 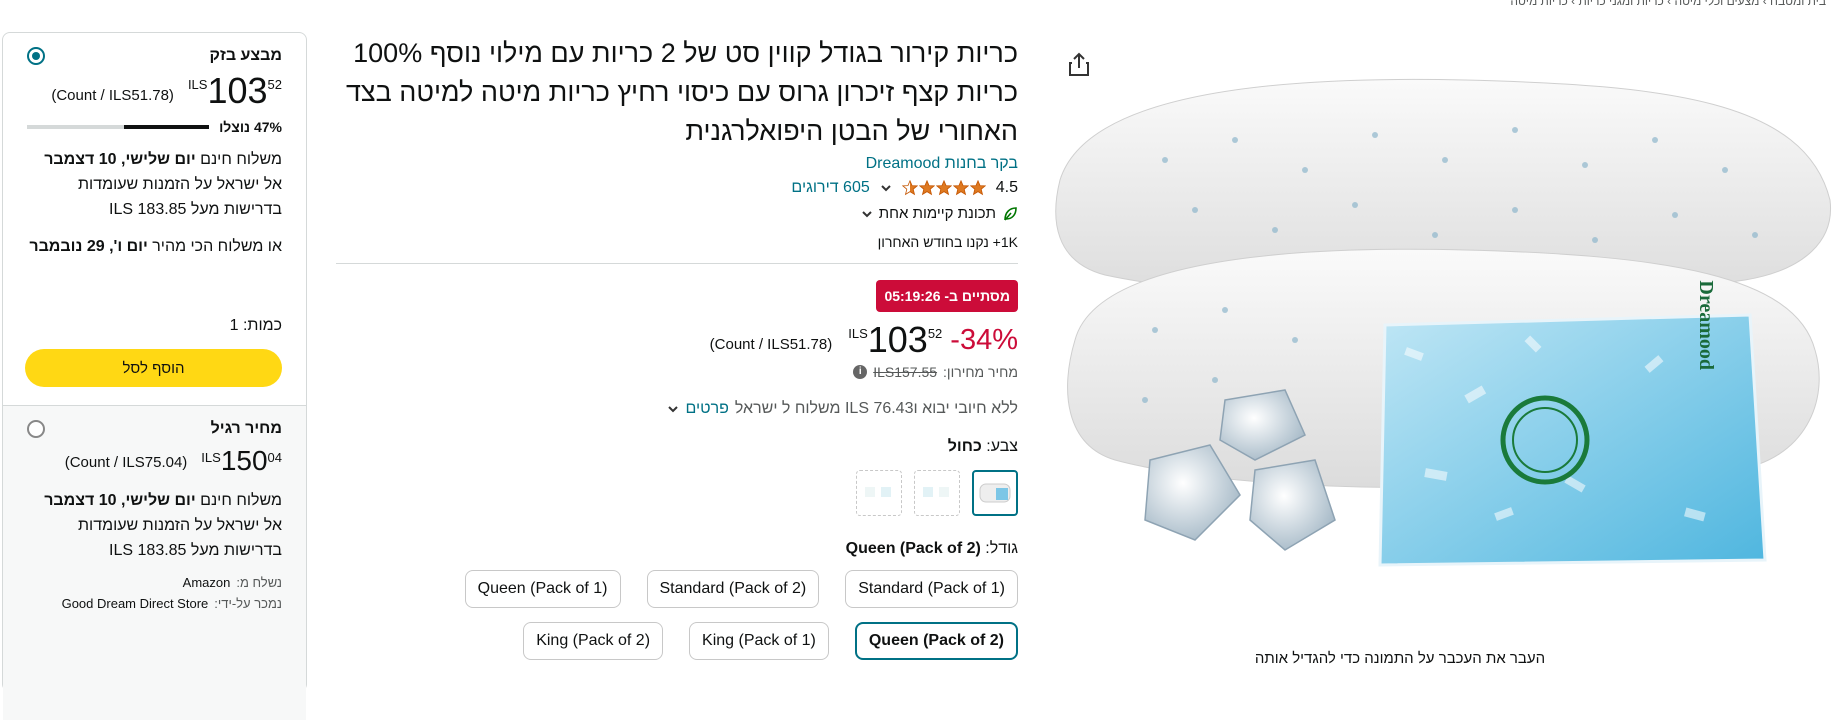 What do you see at coordinates (876, 408) in the screenshot?
I see `shipping-text: ללא חיובי יבוא ו76.43 ILS משלוח ל ישראל` at bounding box center [876, 408].